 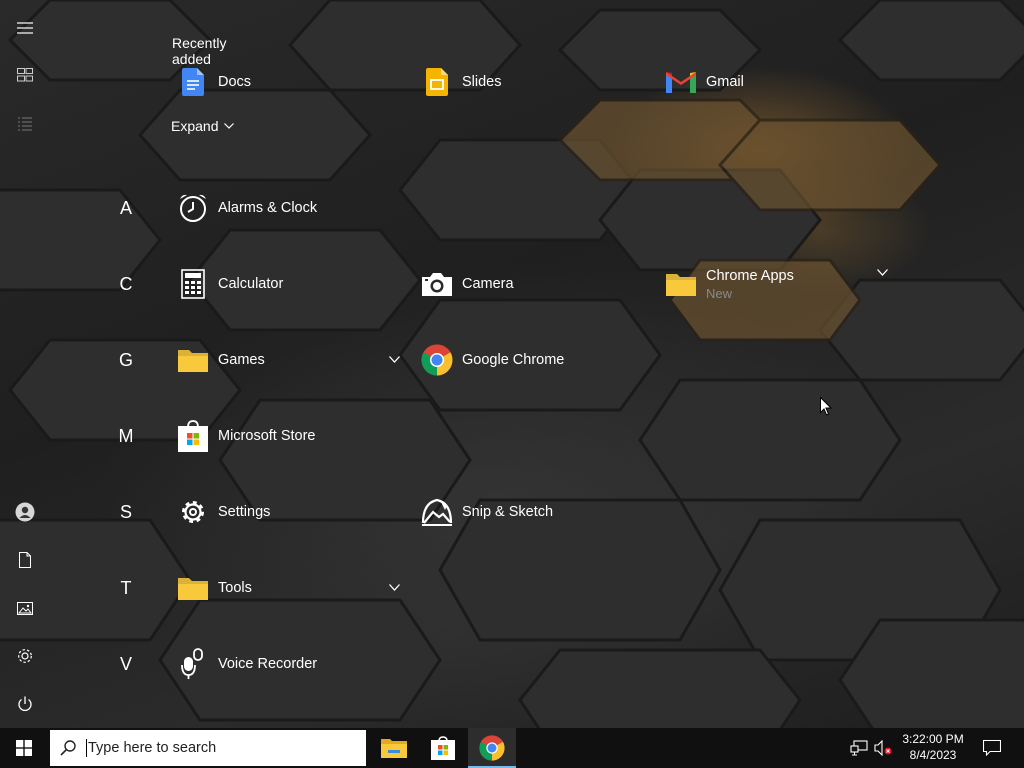 What do you see at coordinates (126, 588) in the screenshot?
I see `letter-header-t: T` at bounding box center [126, 588].